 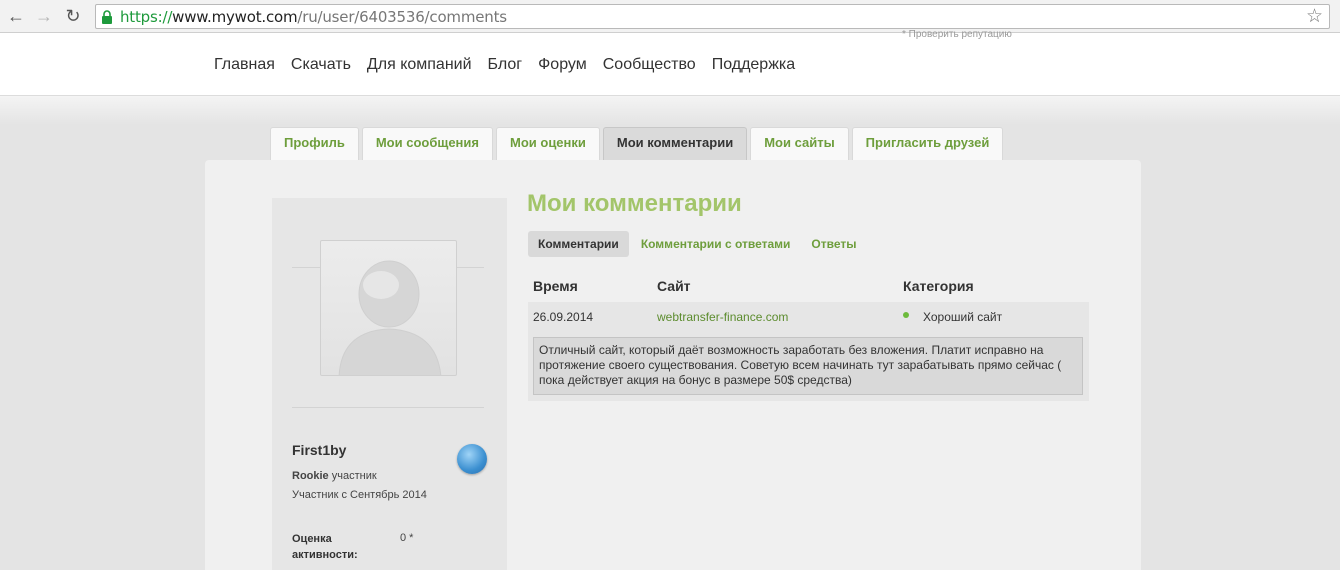 I want to click on user-badge-icon, so click(x=472, y=459).